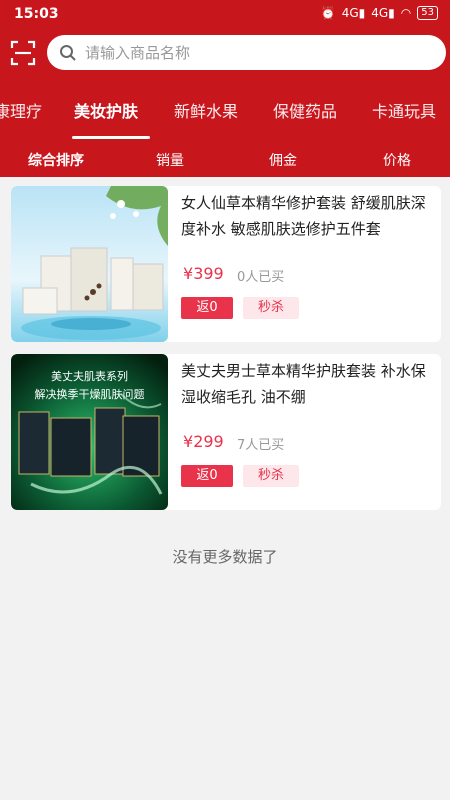 This screenshot has height=800, width=450. What do you see at coordinates (89, 264) in the screenshot?
I see `product-image` at bounding box center [89, 264].